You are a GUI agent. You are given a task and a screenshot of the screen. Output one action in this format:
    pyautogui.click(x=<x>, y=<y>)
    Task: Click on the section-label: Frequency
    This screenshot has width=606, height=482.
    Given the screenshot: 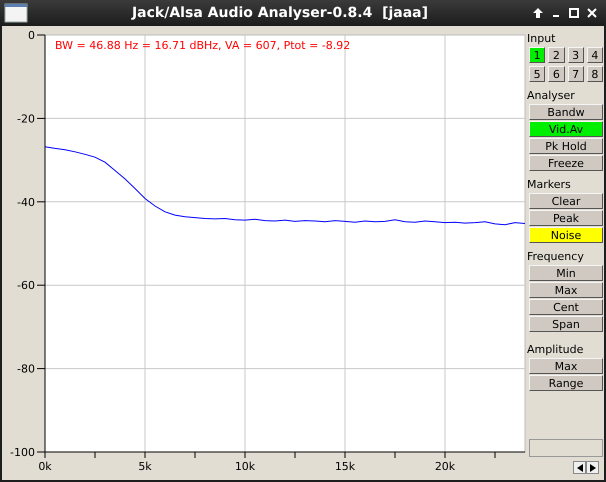 What is the action you would take?
    pyautogui.click(x=556, y=256)
    